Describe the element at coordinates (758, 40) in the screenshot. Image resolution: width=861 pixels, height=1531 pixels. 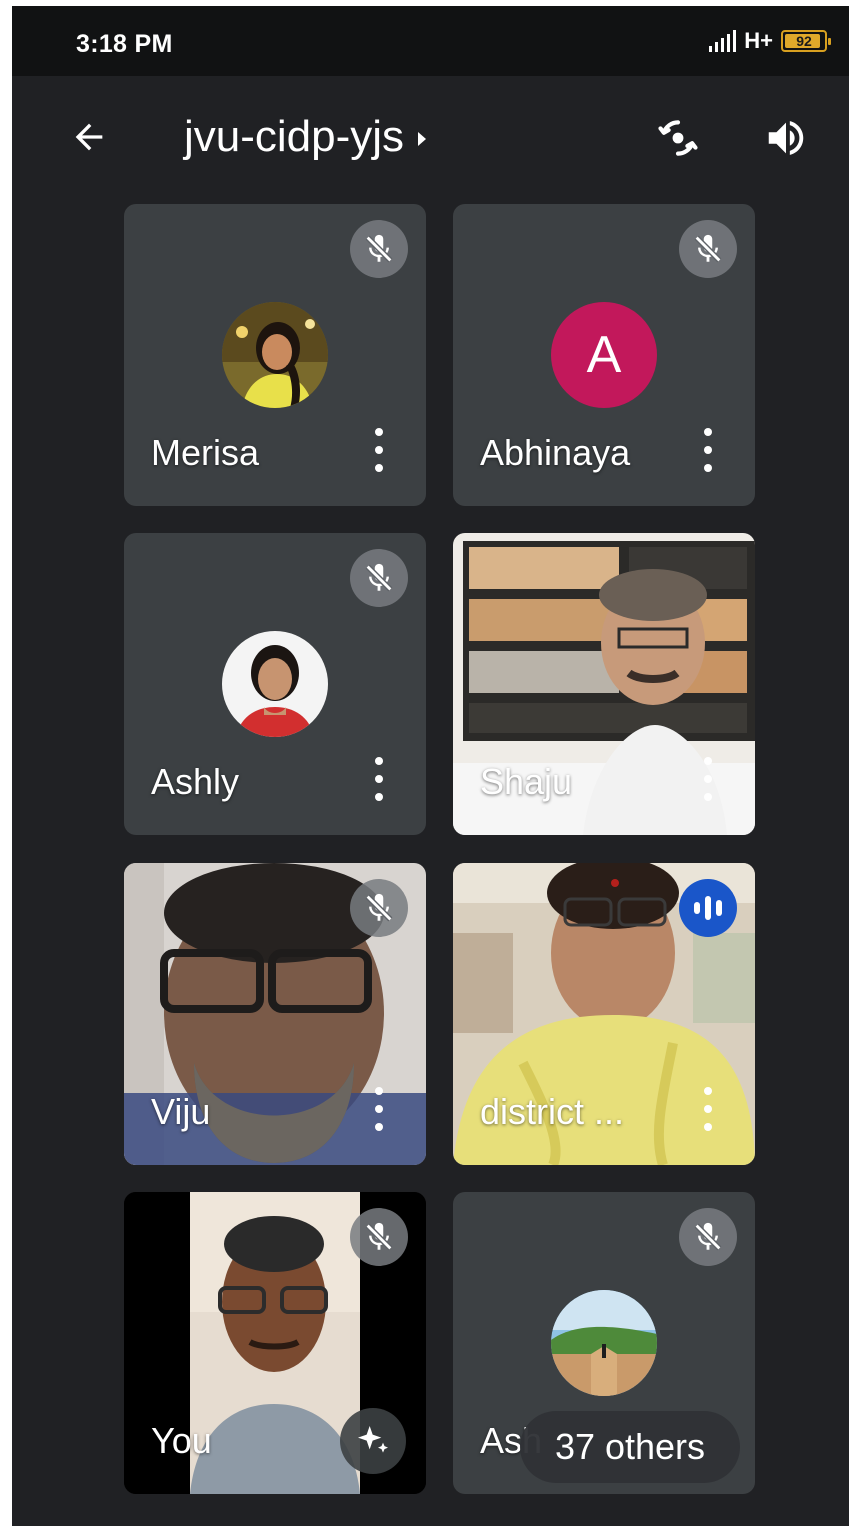
I see `network-type: H+` at that location.